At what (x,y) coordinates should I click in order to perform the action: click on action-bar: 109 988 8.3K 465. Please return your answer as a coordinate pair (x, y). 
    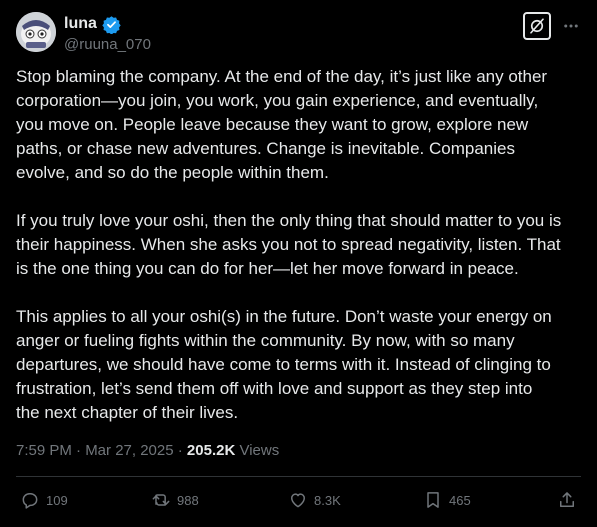
    Looking at the image, I should click on (298, 502).